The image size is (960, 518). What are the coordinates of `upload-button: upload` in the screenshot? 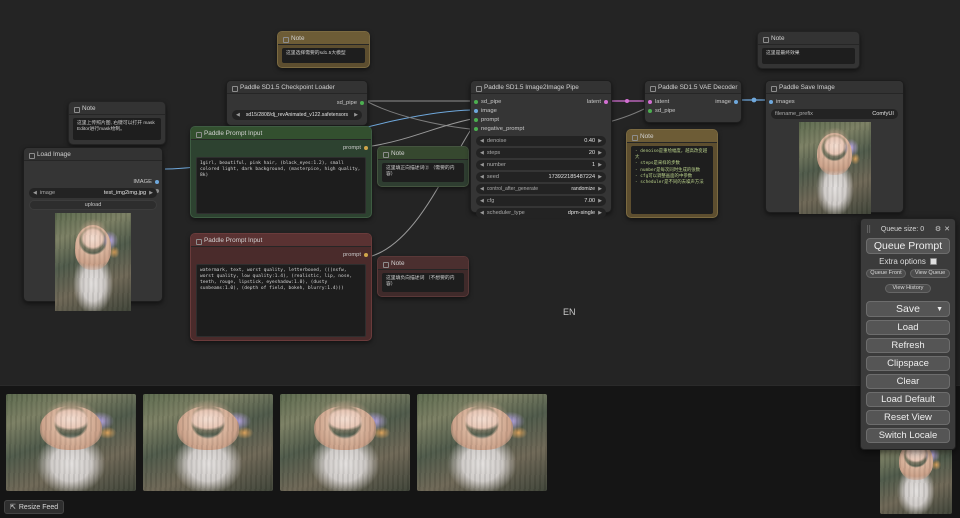 It's located at (93, 205).